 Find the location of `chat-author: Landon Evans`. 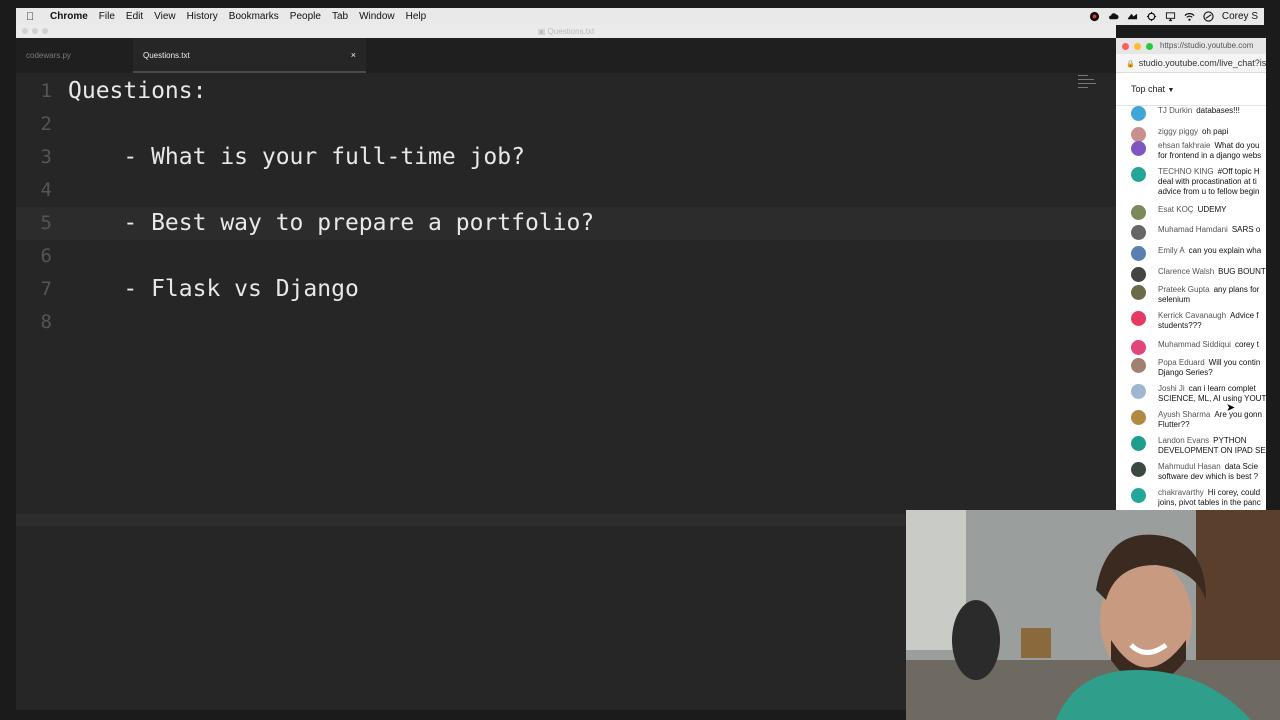

chat-author: Landon Evans is located at coordinates (1183, 440).